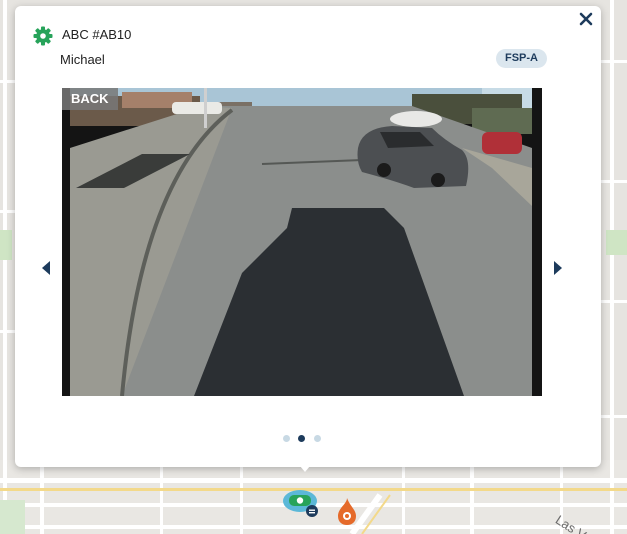  What do you see at coordinates (90, 99) in the screenshot?
I see `camera-view-label: BACK` at bounding box center [90, 99].